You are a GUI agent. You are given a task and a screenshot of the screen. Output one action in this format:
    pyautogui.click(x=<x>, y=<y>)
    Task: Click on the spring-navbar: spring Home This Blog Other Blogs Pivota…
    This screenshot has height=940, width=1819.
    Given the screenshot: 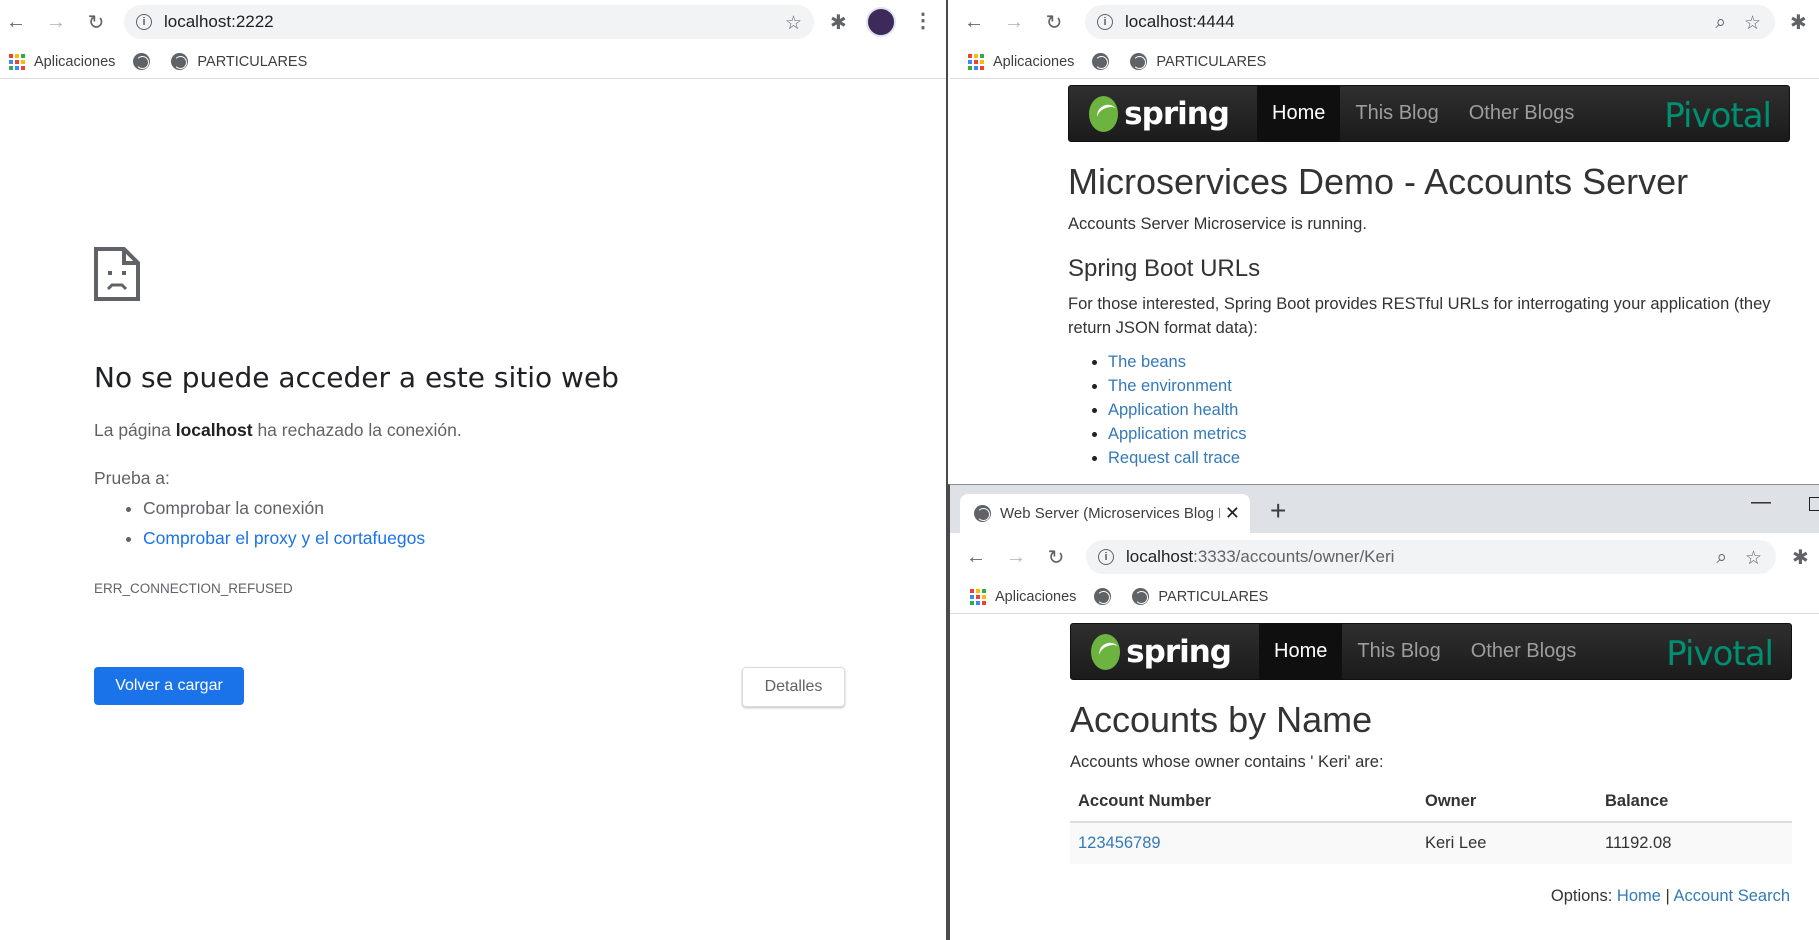 What is the action you would take?
    pyautogui.click(x=1431, y=651)
    